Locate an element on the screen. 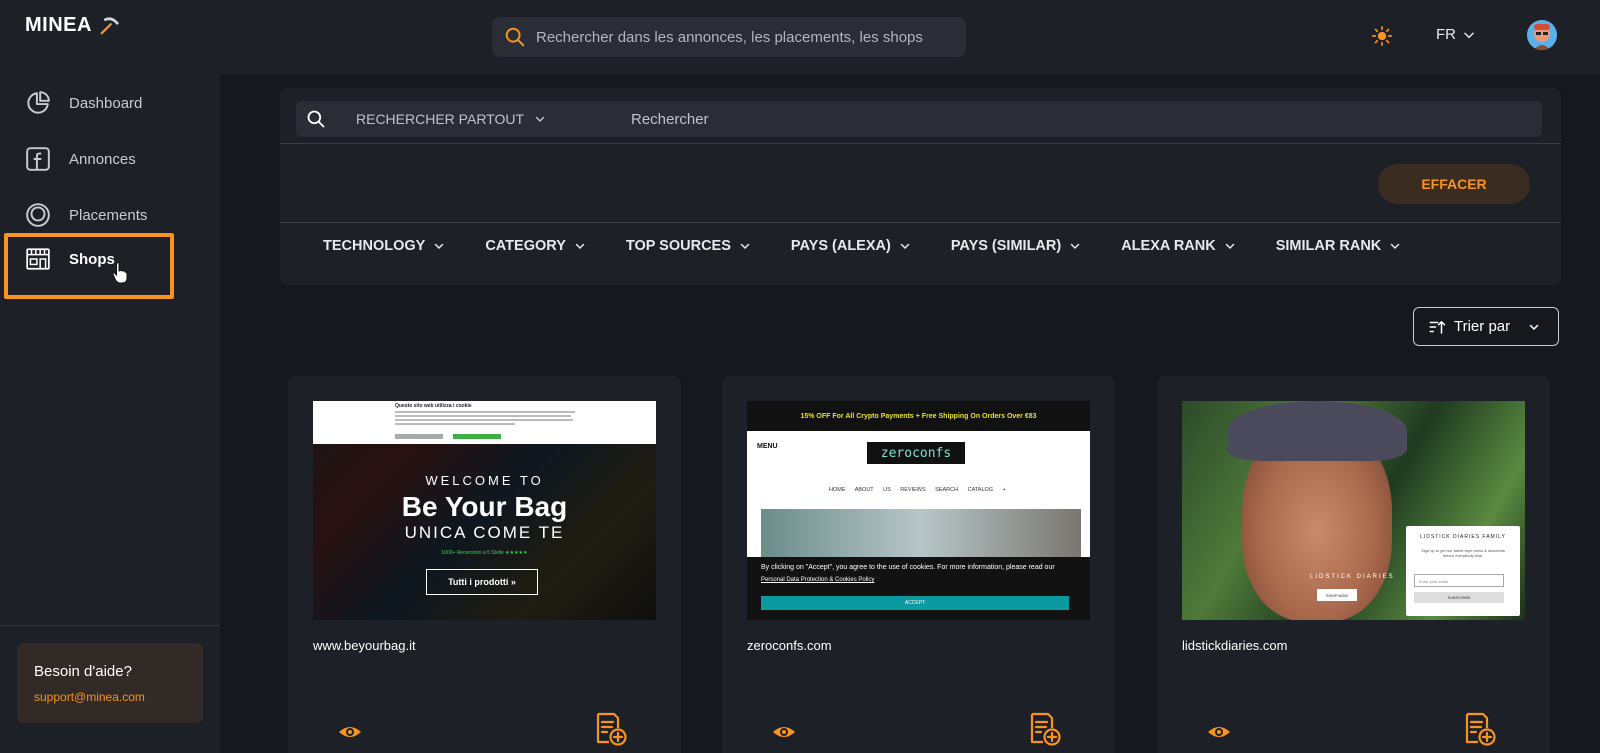 The height and width of the screenshot is (753, 1600). help-title: Besoin d'aide? is located at coordinates (83, 671).